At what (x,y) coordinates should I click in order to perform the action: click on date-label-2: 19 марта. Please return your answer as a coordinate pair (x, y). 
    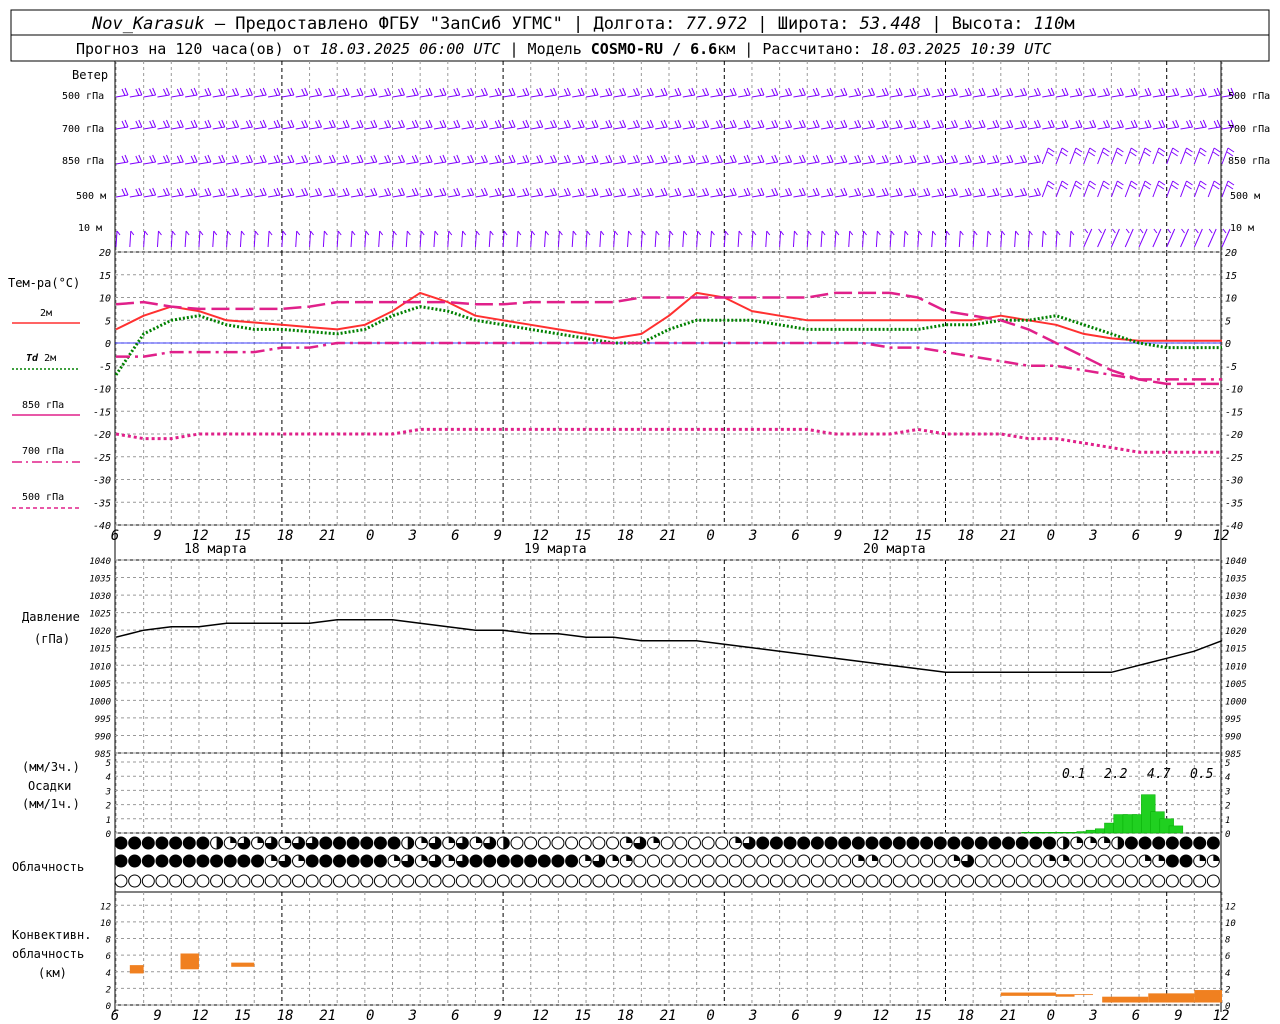
    Looking at the image, I should click on (555, 549).